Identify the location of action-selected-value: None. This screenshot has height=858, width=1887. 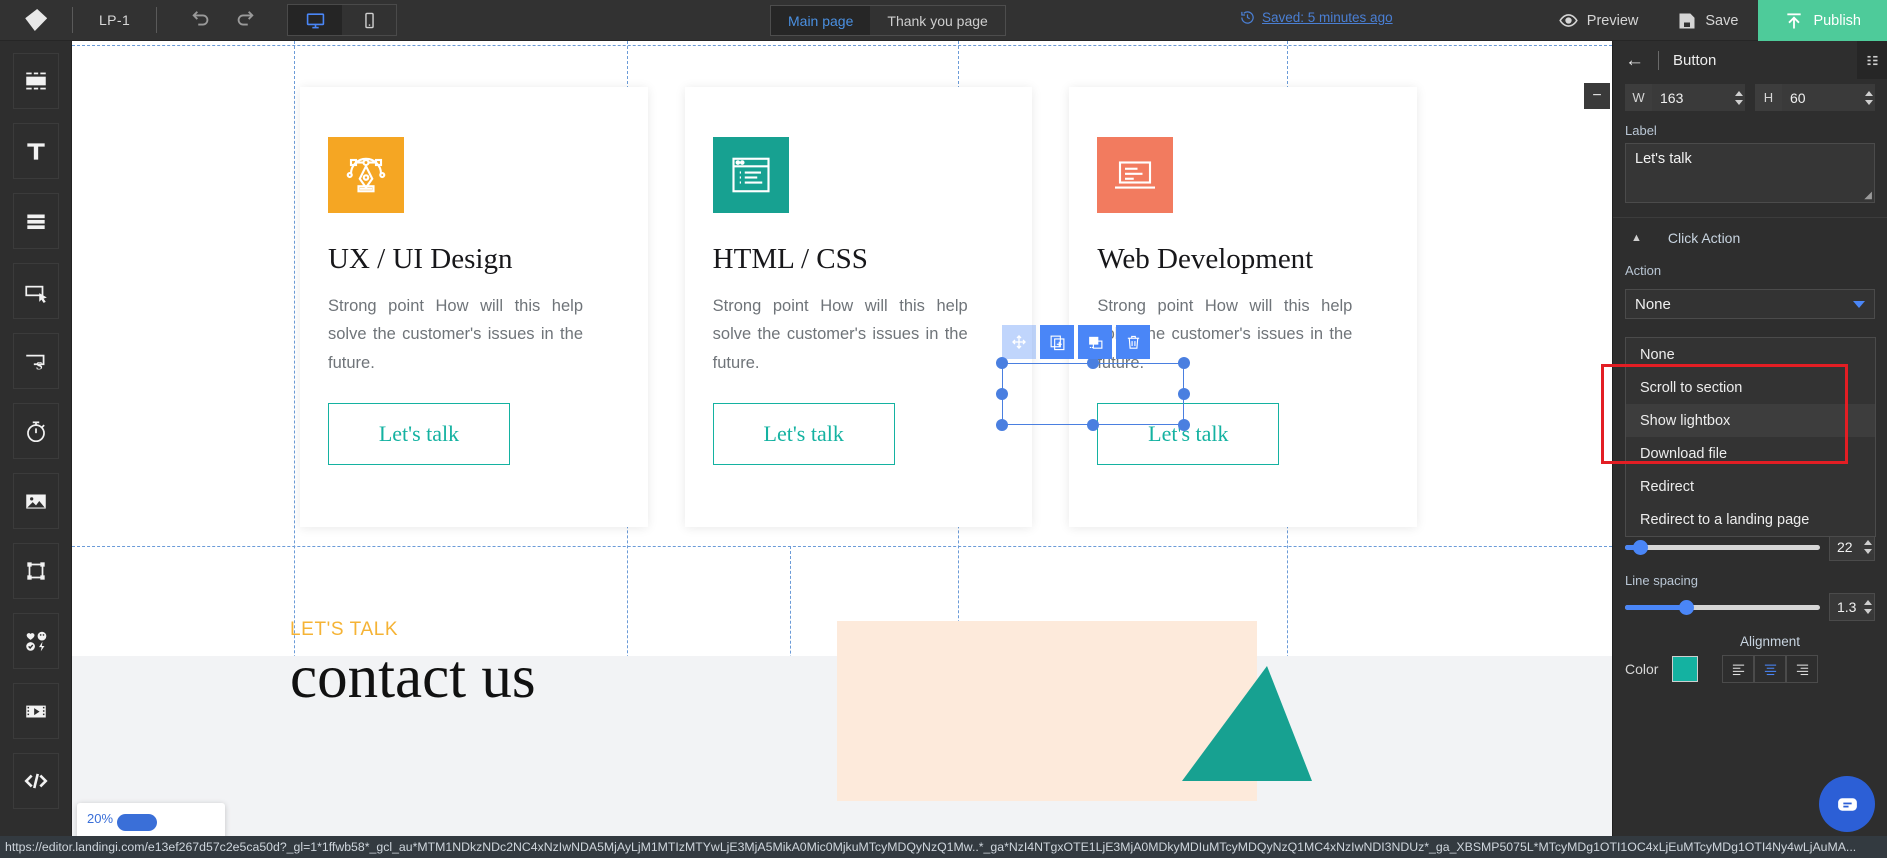
(1653, 304).